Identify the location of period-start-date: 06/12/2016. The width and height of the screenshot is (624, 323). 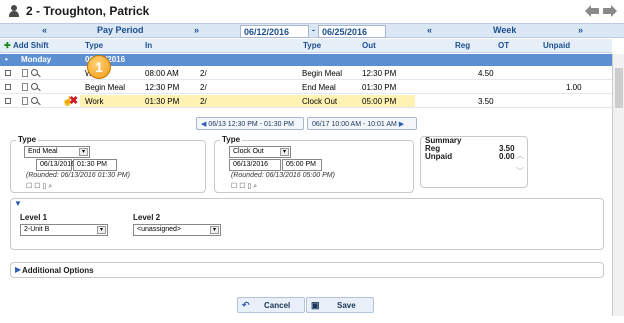
(274, 31).